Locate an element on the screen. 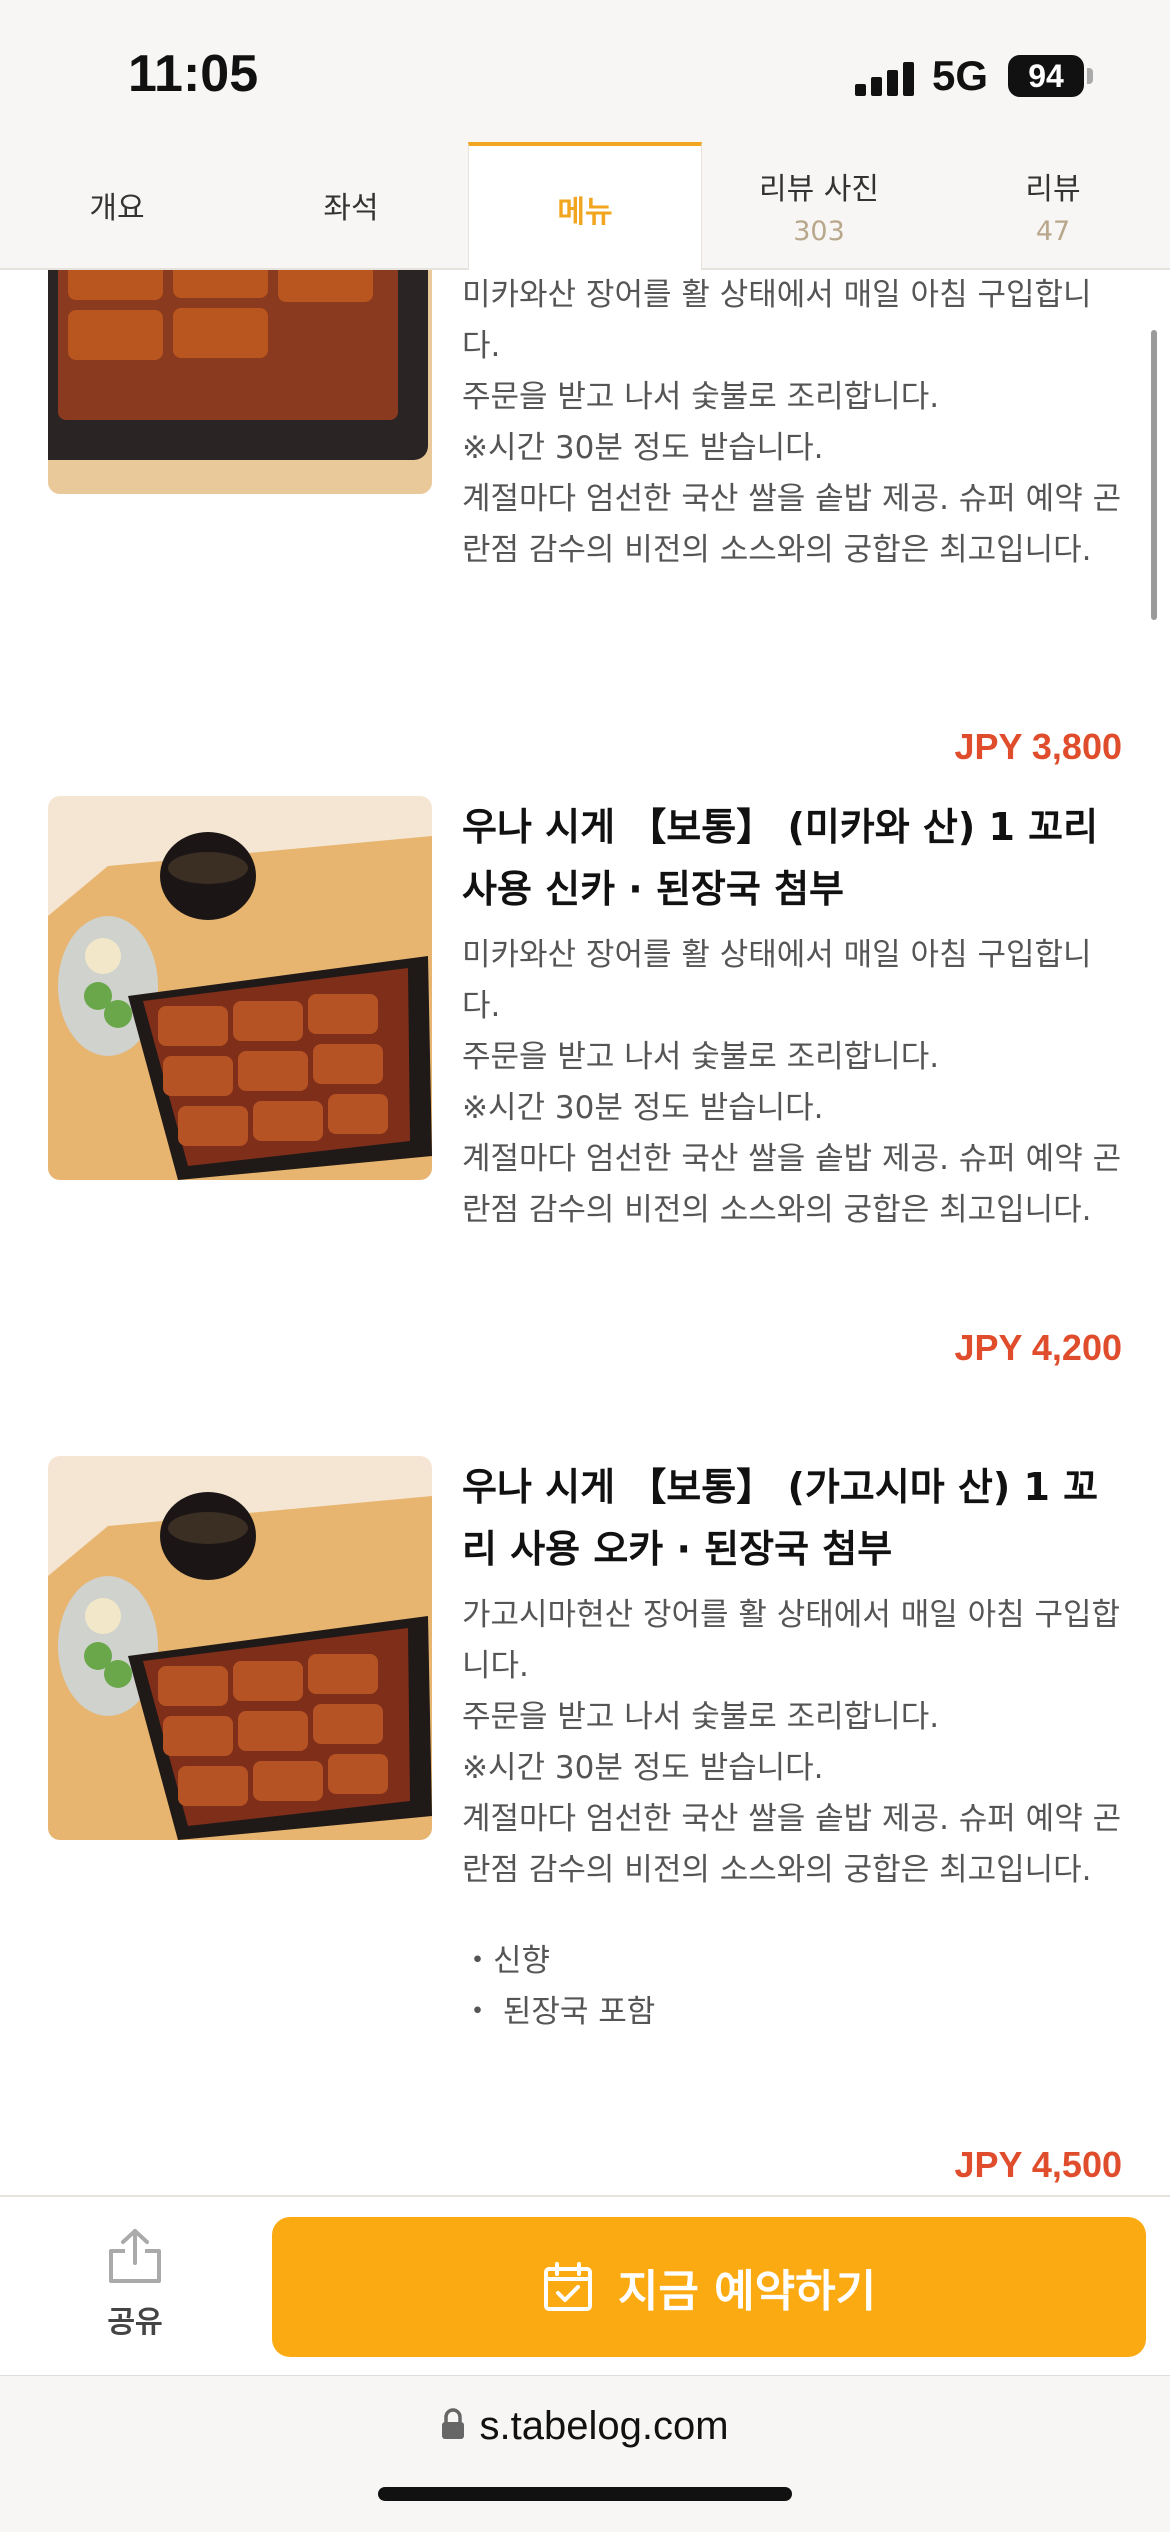  lock-icon is located at coordinates (453, 2424).